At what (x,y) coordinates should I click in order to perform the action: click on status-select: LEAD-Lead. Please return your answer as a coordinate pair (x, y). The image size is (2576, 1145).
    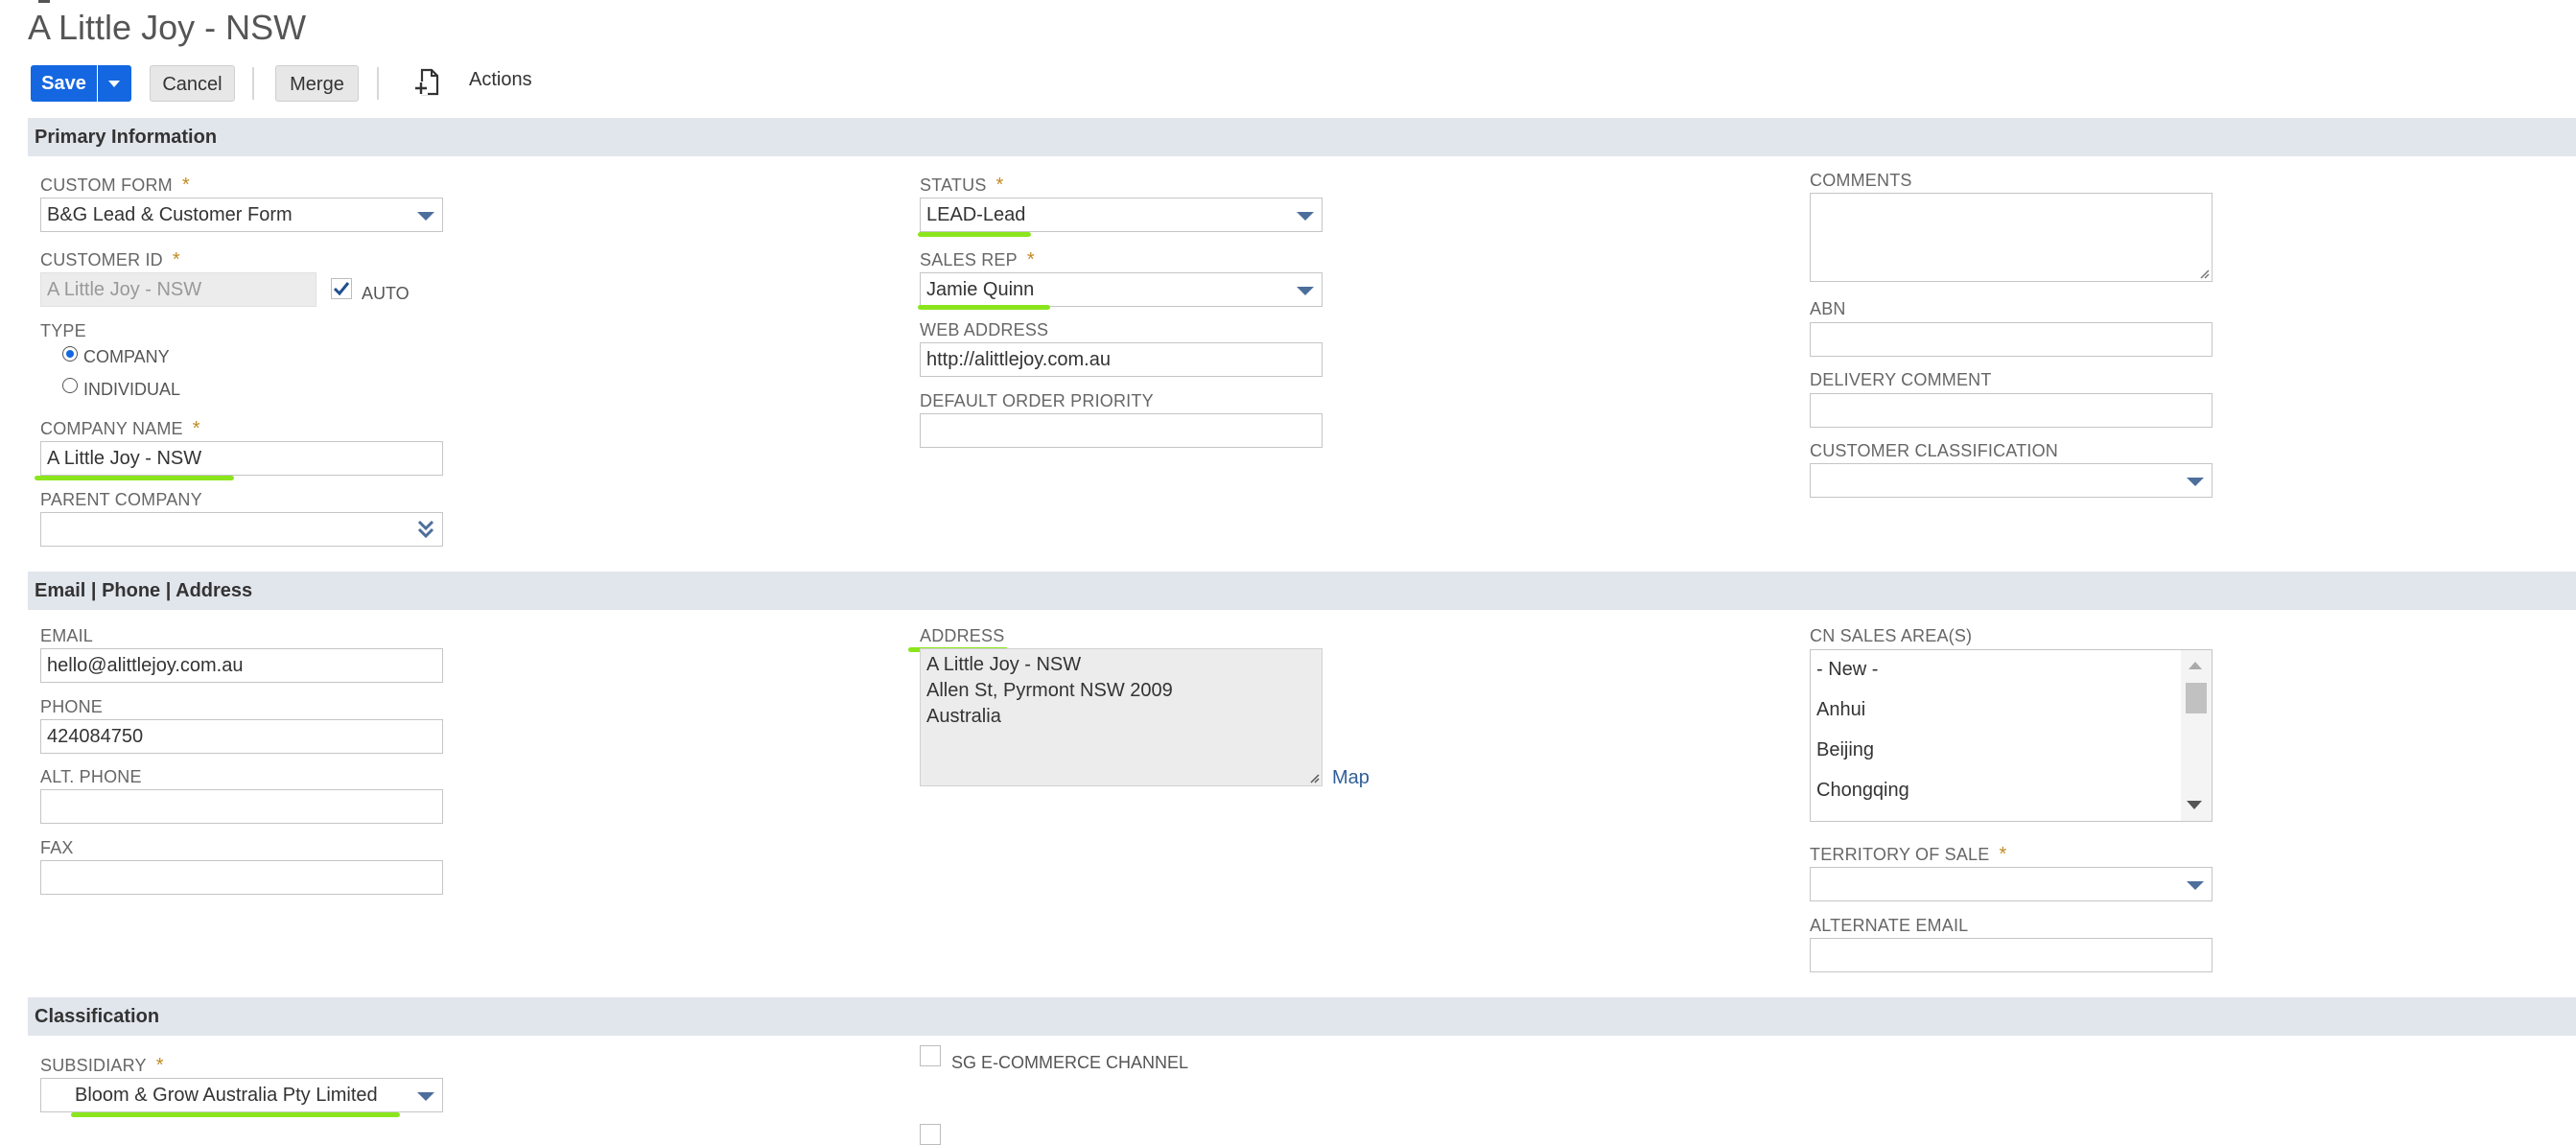
    Looking at the image, I should click on (1121, 215).